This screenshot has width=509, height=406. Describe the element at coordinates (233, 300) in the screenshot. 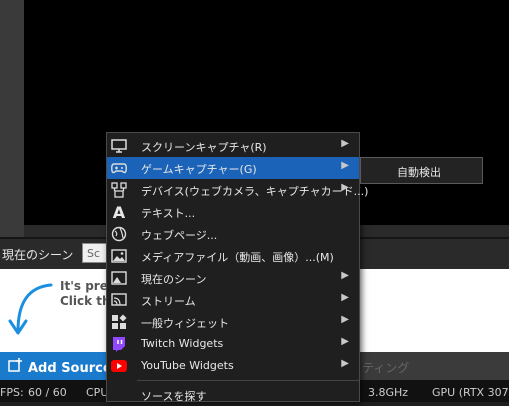

I see `menu-item-stream: ストリーム ▶` at that location.